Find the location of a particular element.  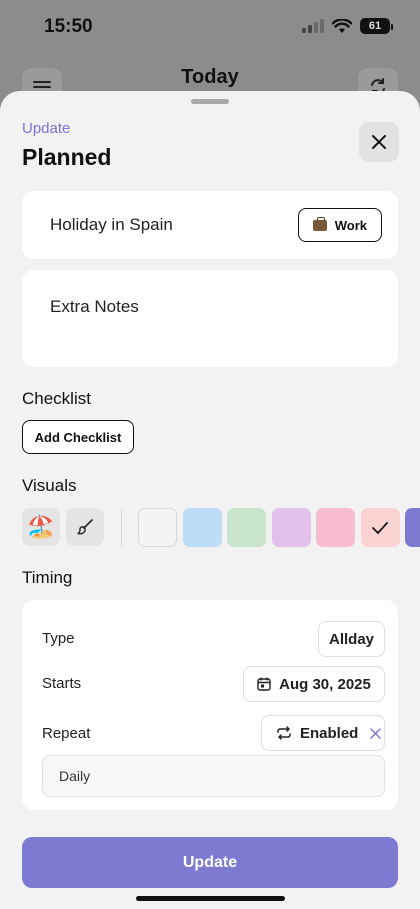

battery-icon: 61 is located at coordinates (376, 26).